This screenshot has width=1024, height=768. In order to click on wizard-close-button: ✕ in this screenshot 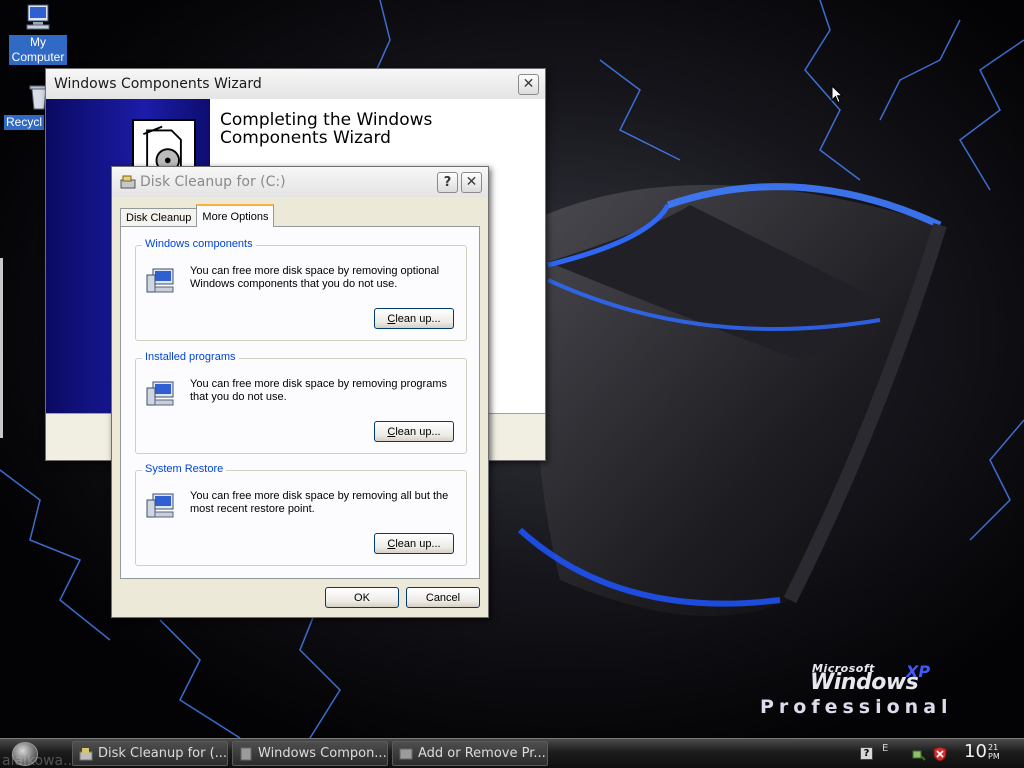, I will do `click(528, 84)`.